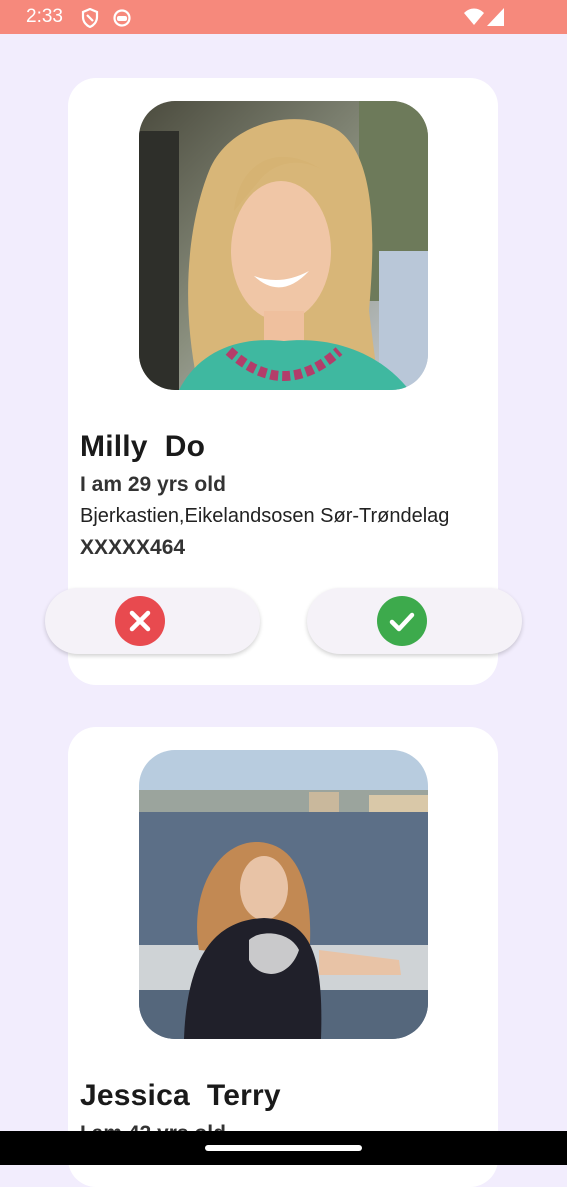 Image resolution: width=567 pixels, height=1187 pixels. Describe the element at coordinates (496, 19) in the screenshot. I see `signal-icon` at that location.